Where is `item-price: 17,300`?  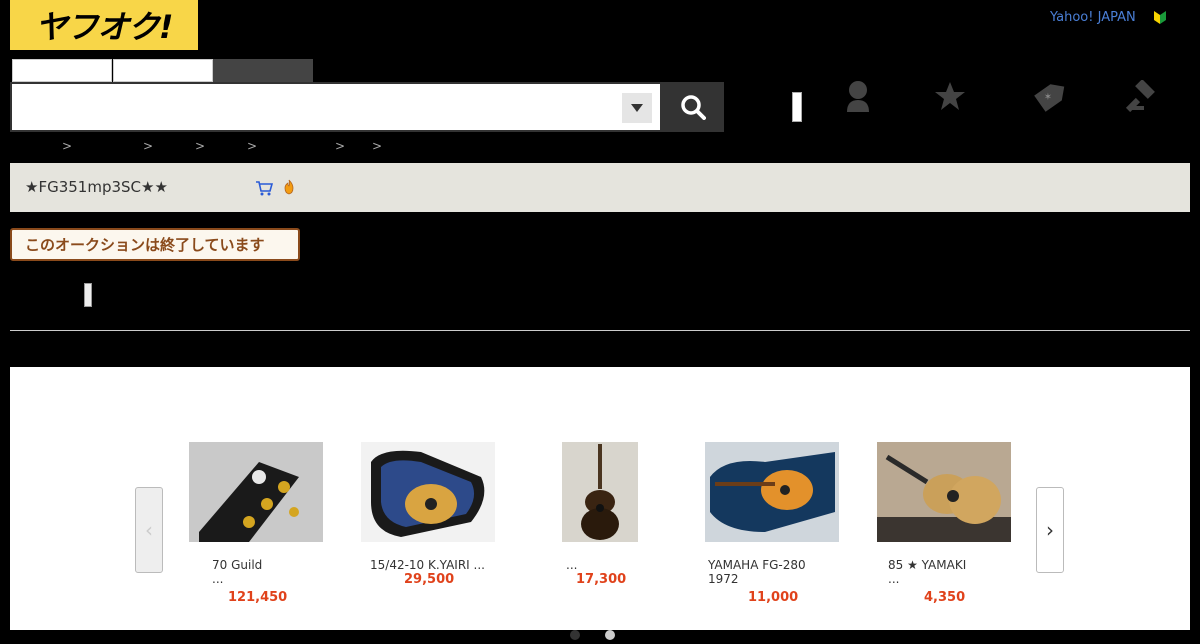 item-price: 17,300 is located at coordinates (601, 579).